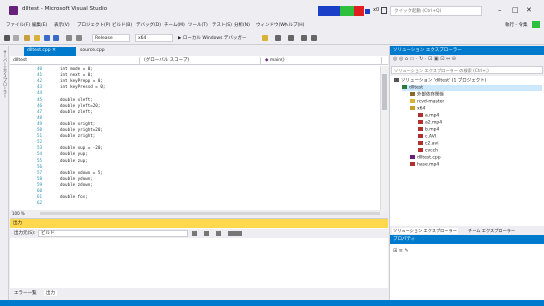 The image size is (544, 306). I want to click on redo-icon, so click(79, 38).